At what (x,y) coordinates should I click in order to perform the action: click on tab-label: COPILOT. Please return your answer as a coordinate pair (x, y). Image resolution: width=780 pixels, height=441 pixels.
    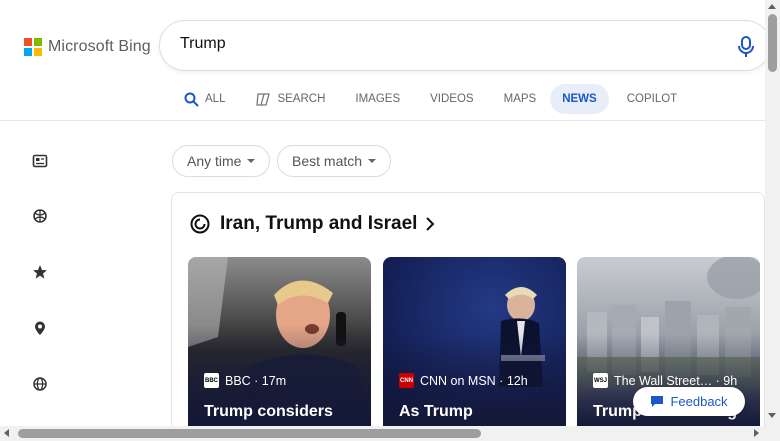
    Looking at the image, I should click on (652, 99).